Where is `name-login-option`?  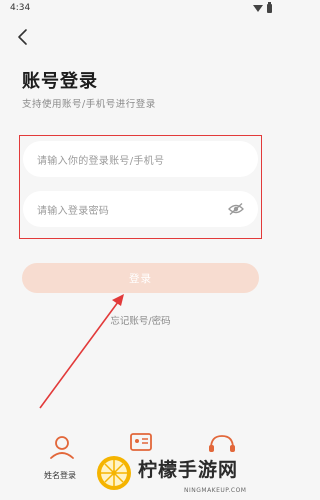
name-login-option is located at coordinates (62, 450).